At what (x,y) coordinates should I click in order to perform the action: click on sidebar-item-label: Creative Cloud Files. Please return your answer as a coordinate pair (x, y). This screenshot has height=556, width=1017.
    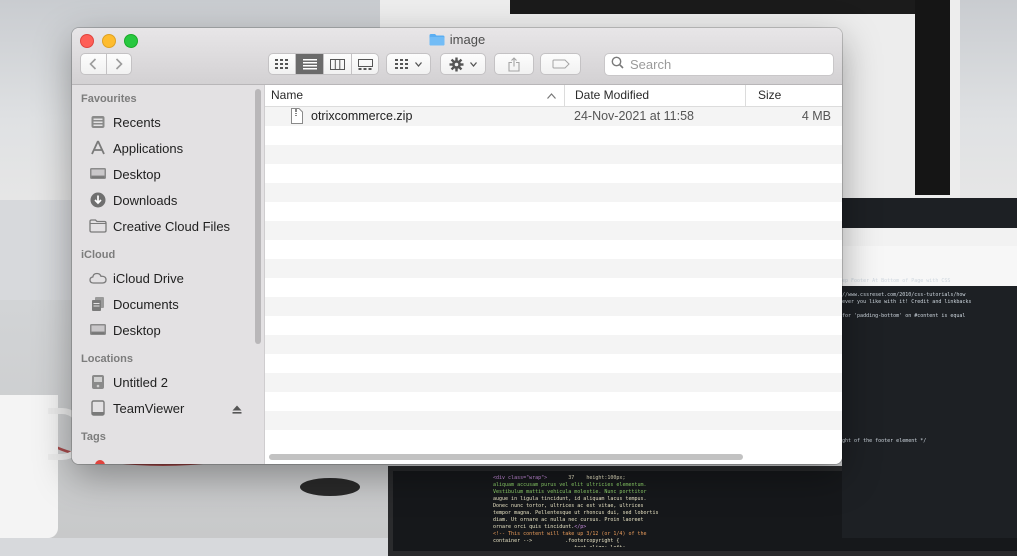
    Looking at the image, I should click on (172, 226).